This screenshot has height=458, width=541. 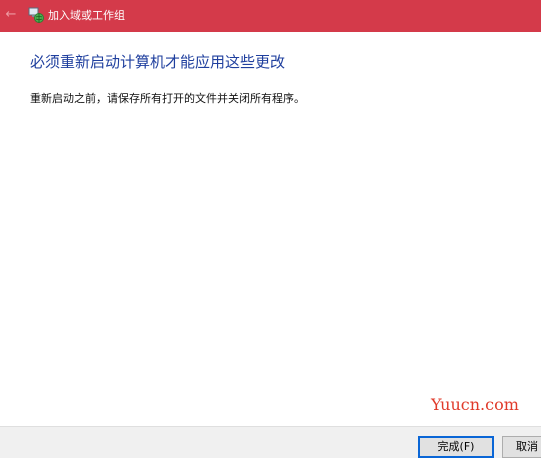 I want to click on back-arrow-icon: ←, so click(x=11, y=15).